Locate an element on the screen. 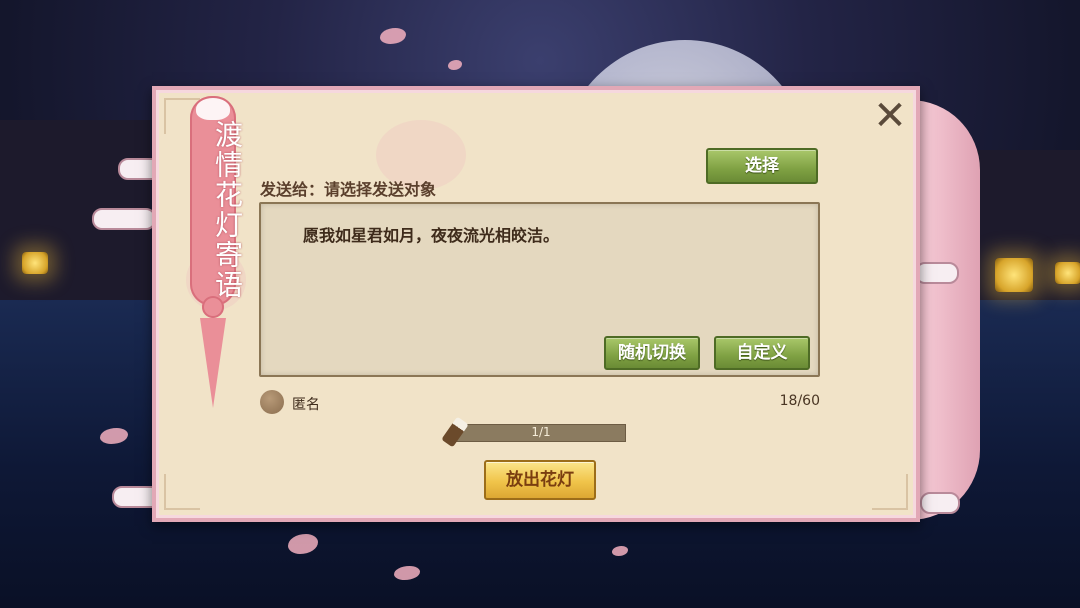  progress-text: 1/1 is located at coordinates (541, 432).